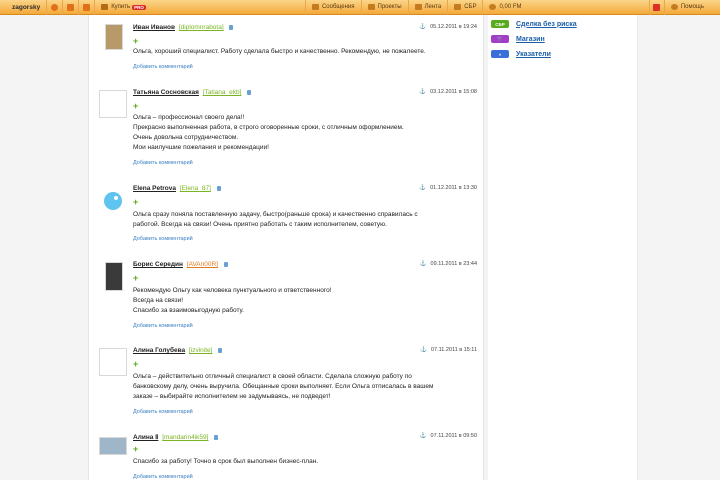 Image resolution: width=720 pixels, height=480 pixels. Describe the element at coordinates (186, 137) in the screenshot. I see `review-text-line: Очень довольна сотрудничеством.` at that location.